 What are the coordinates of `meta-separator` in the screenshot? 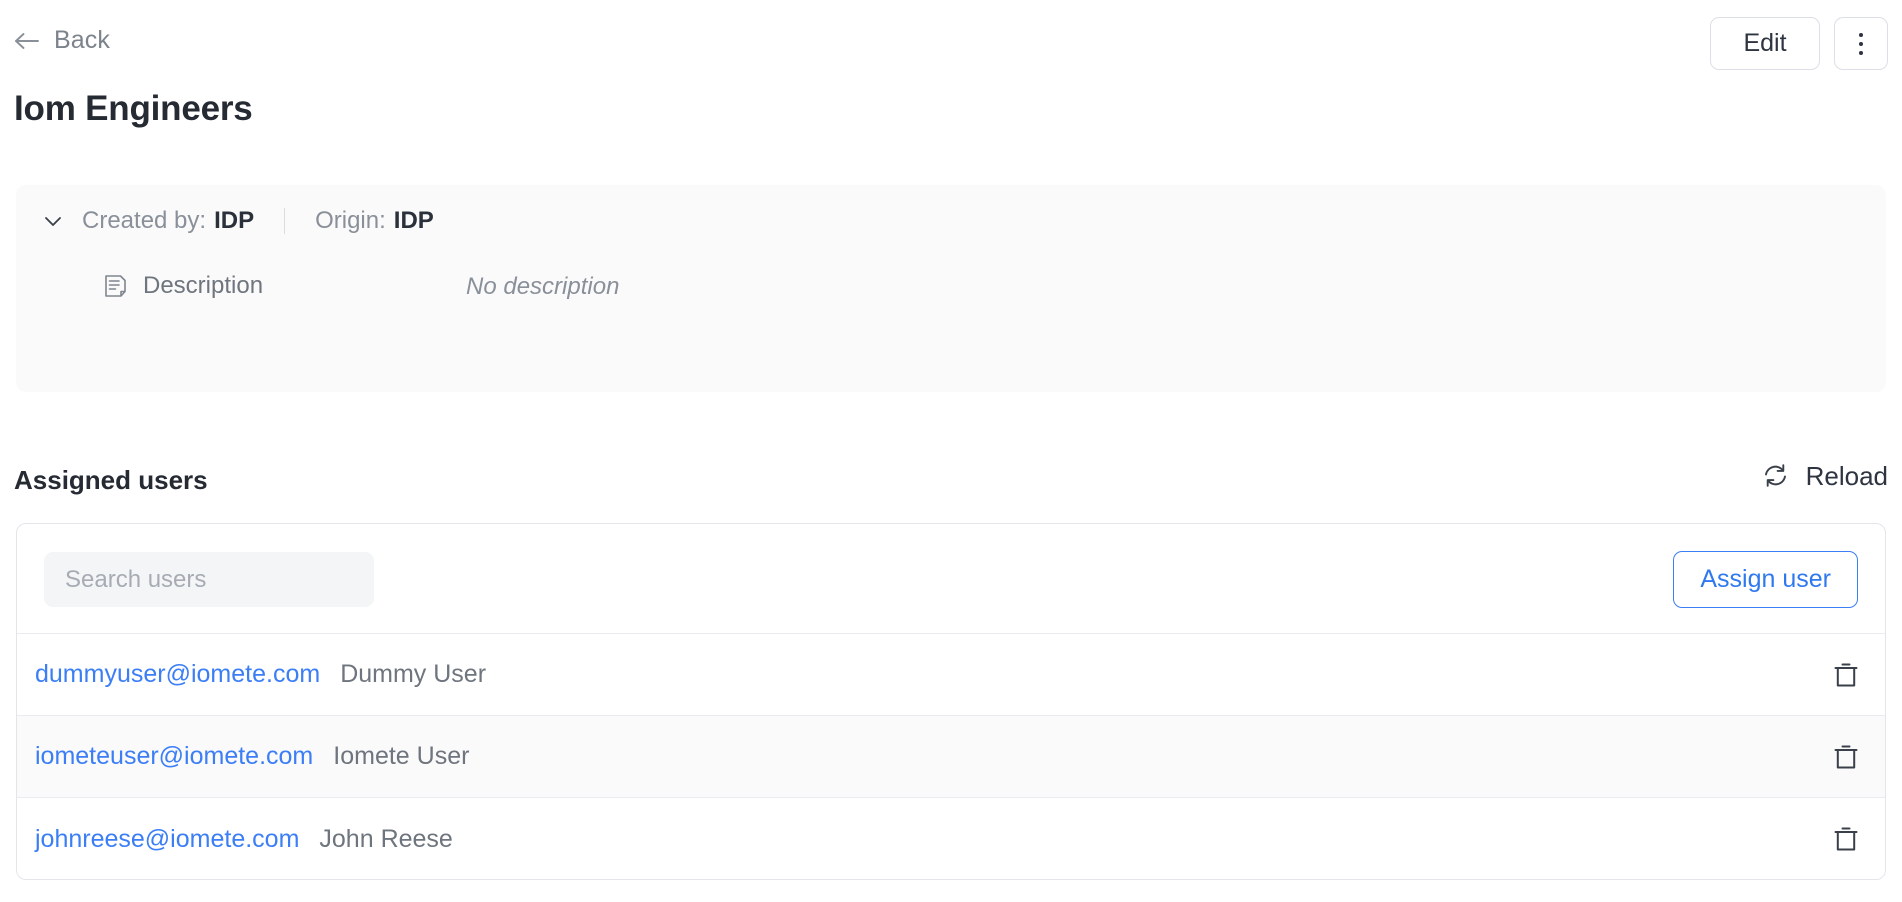 It's located at (285, 221).